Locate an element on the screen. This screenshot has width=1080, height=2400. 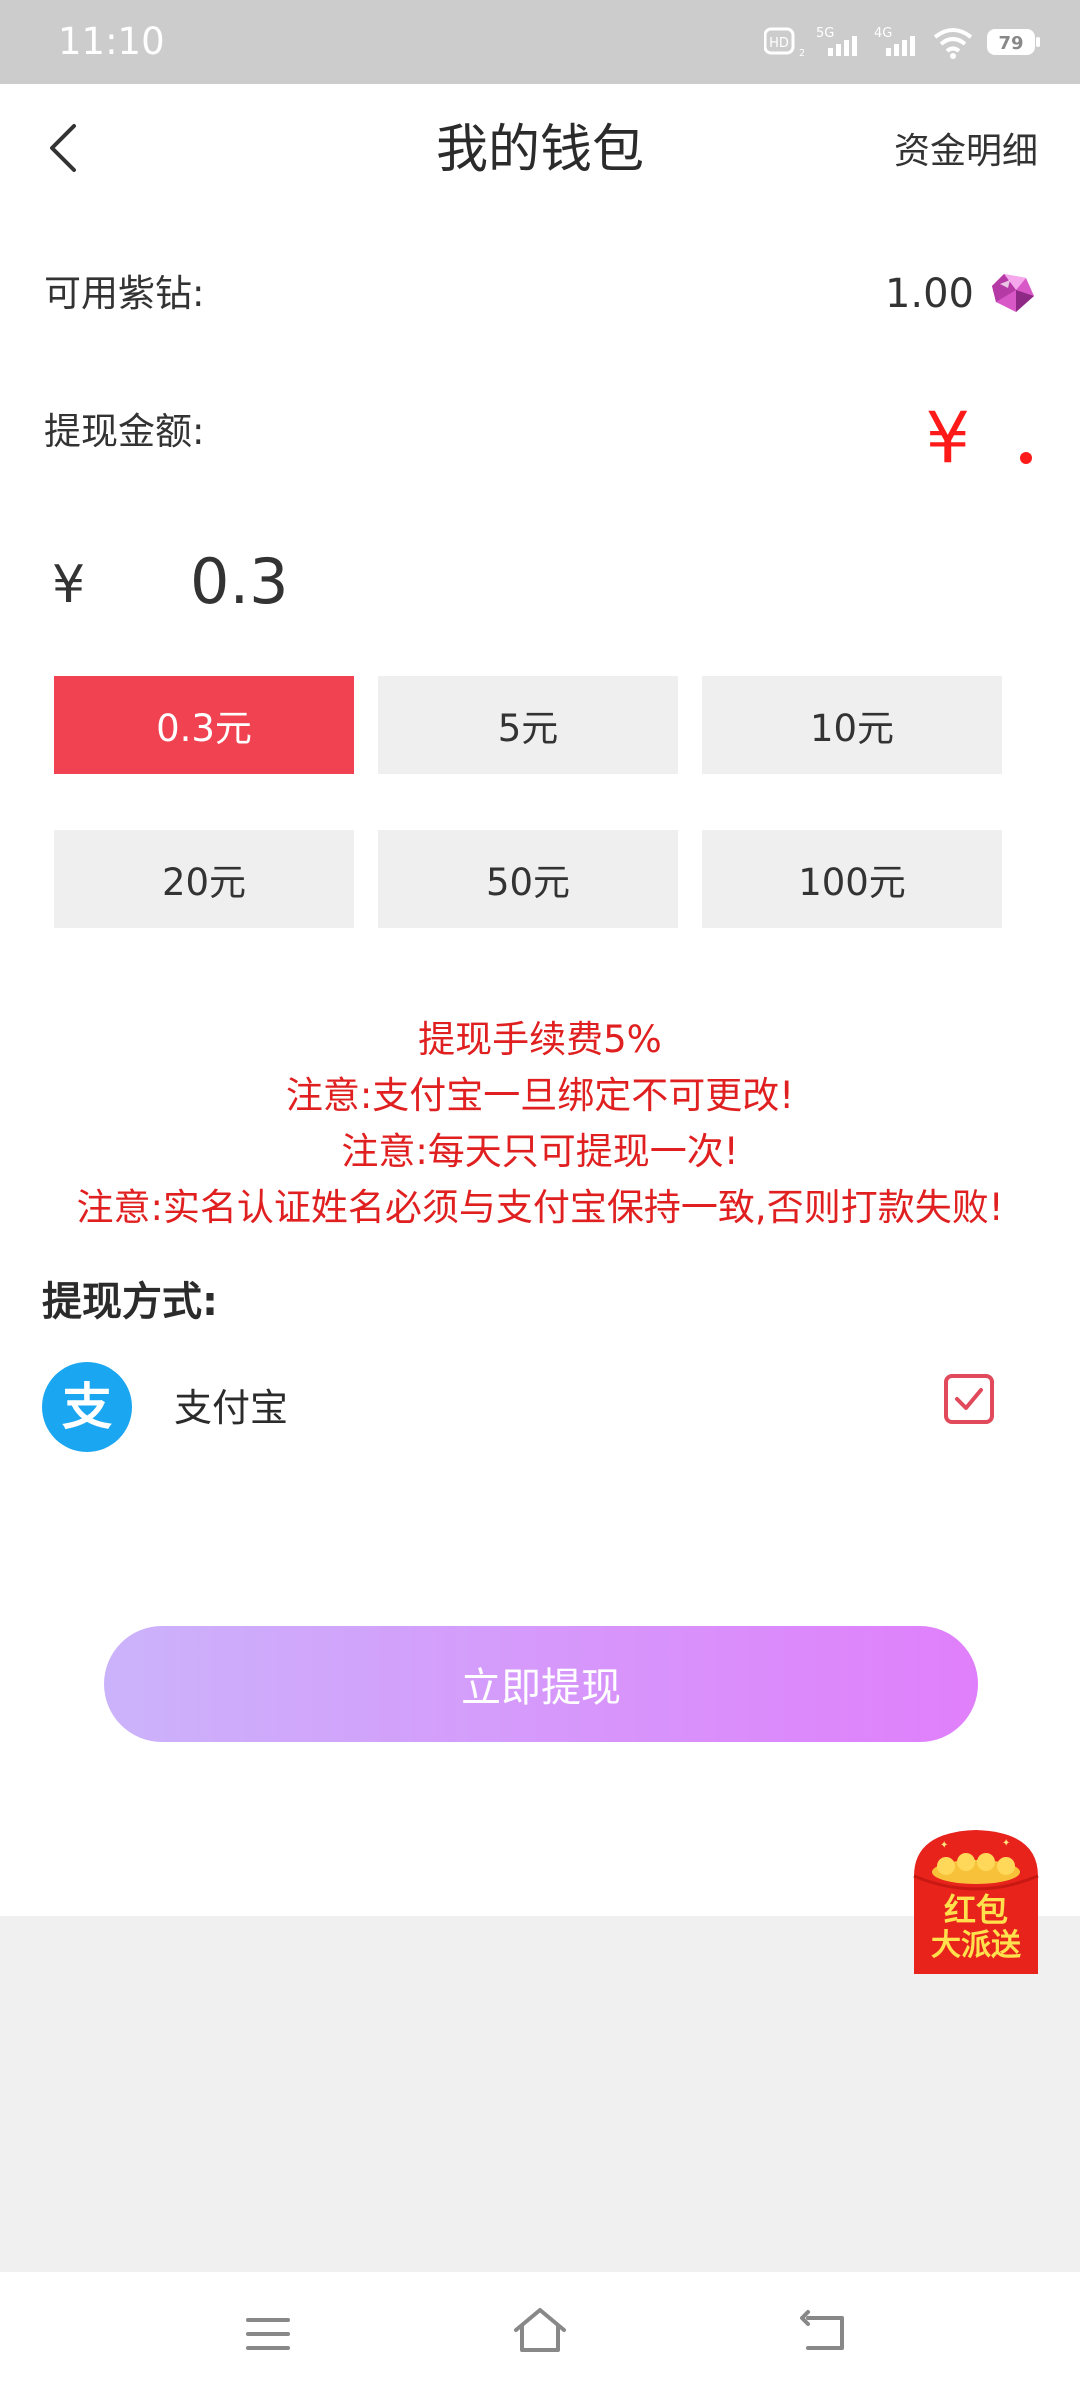
hd-icon: HD 2 is located at coordinates (784, 42).